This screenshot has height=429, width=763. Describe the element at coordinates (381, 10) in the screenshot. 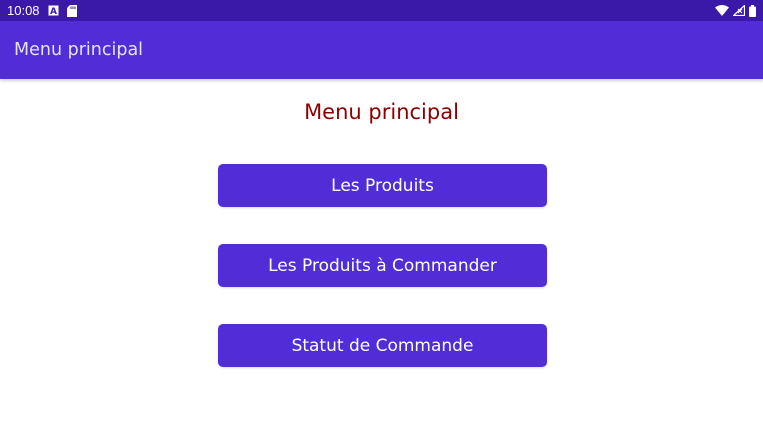

I see `status-bar: 10:08 A` at that location.